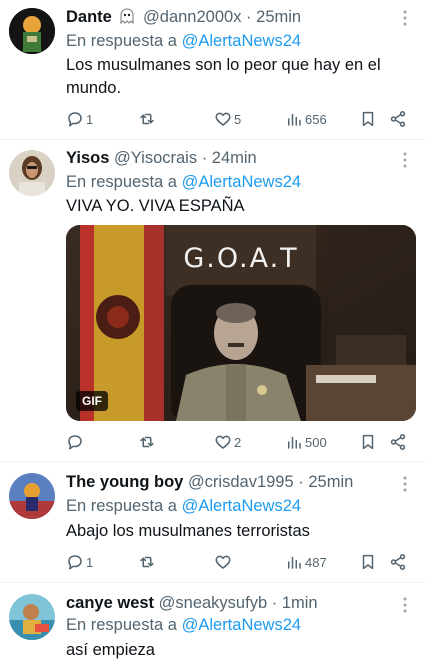  I want to click on display-name: The young boy, so click(124, 482).